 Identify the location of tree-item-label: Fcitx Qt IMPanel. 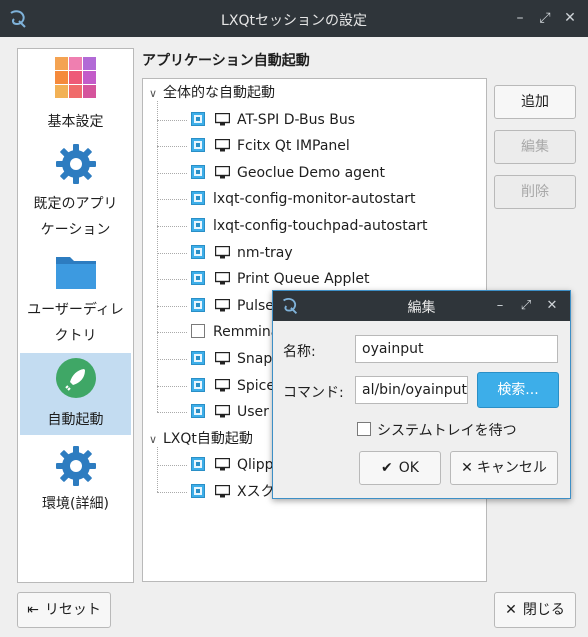
(293, 146).